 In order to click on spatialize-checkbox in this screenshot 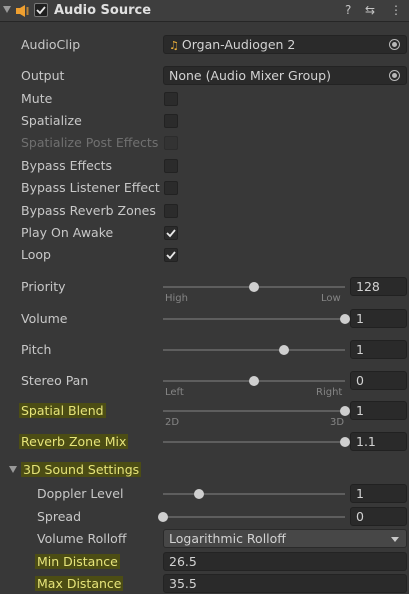, I will do `click(171, 121)`.